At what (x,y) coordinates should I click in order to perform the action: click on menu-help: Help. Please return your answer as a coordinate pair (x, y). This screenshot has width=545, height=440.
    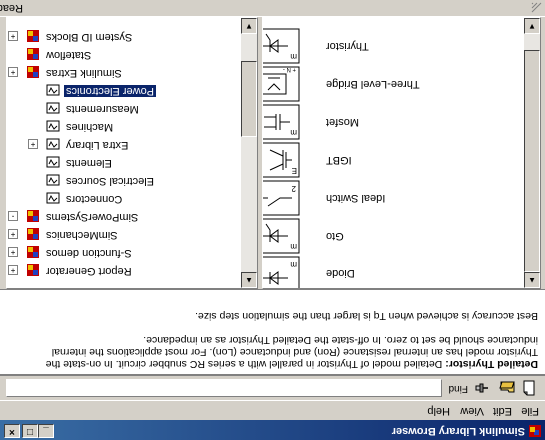
    Looking at the image, I should click on (438, 411).